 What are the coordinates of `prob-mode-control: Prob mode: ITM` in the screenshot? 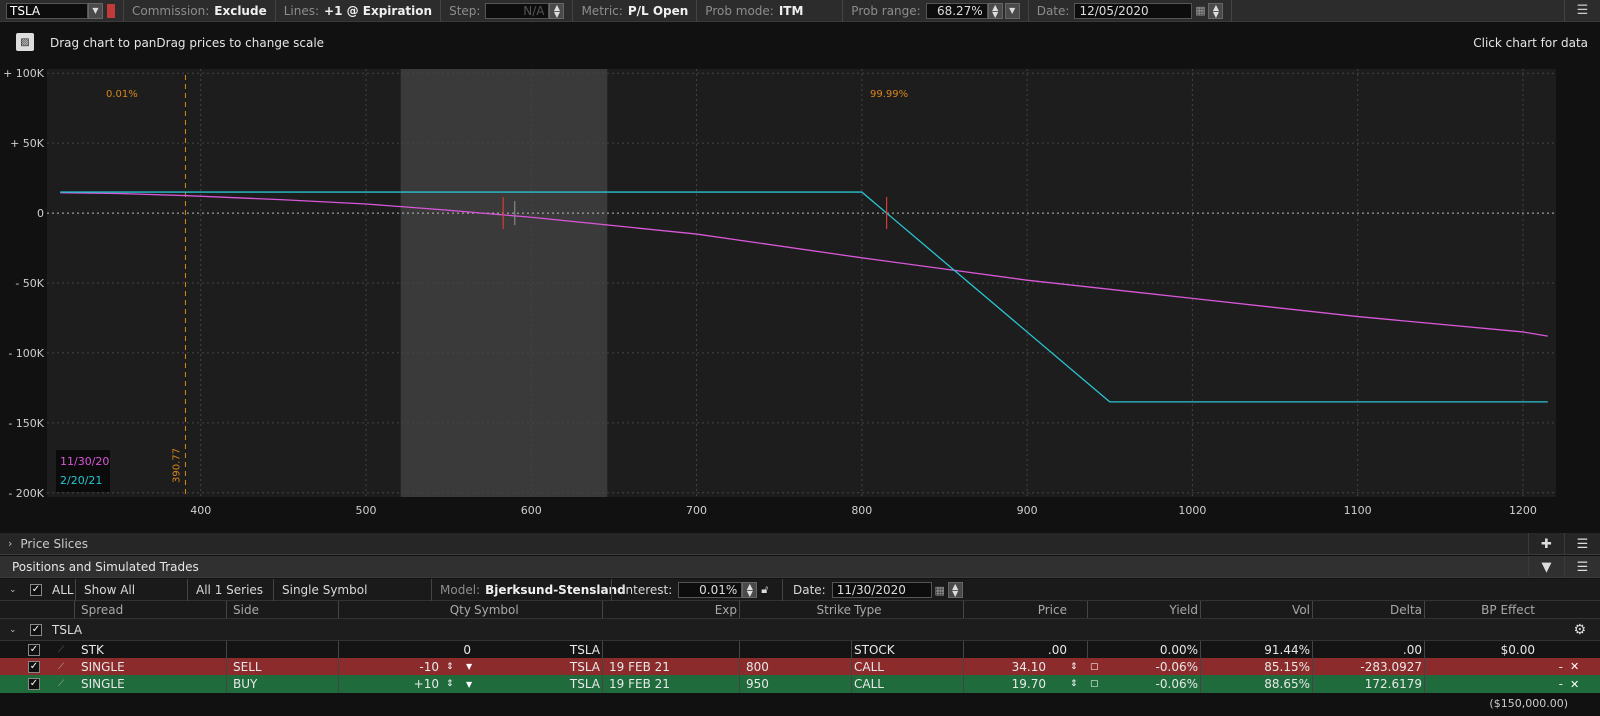 It's located at (770, 11).